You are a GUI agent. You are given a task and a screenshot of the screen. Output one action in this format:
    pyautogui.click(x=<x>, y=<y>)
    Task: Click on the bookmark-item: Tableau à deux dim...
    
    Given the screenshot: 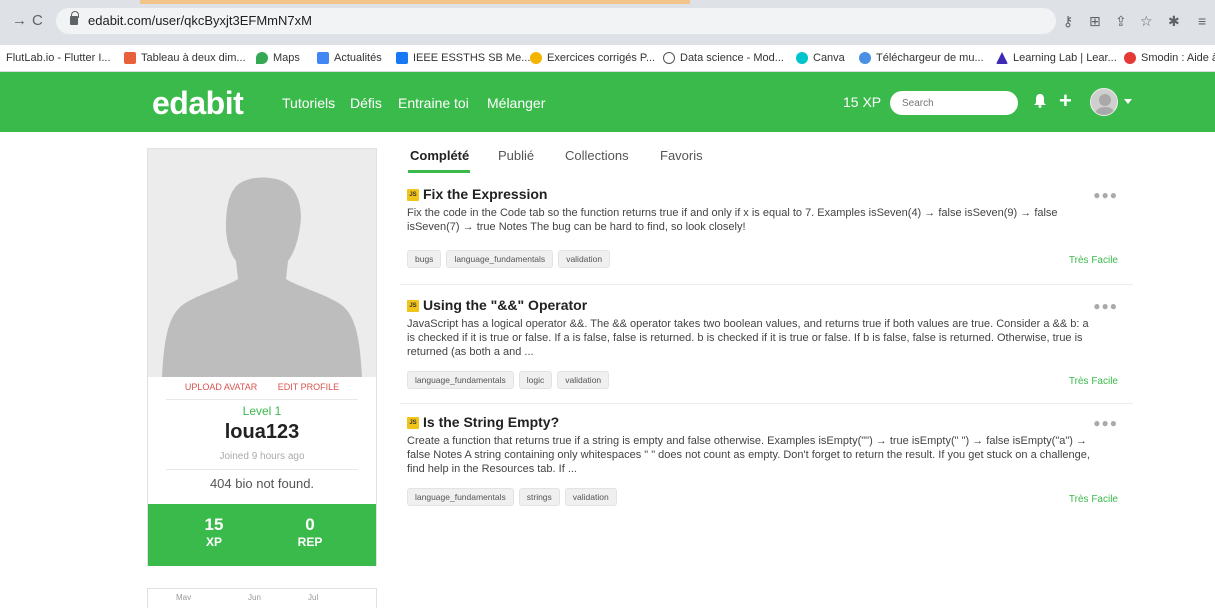 What is the action you would take?
    pyautogui.click(x=185, y=58)
    